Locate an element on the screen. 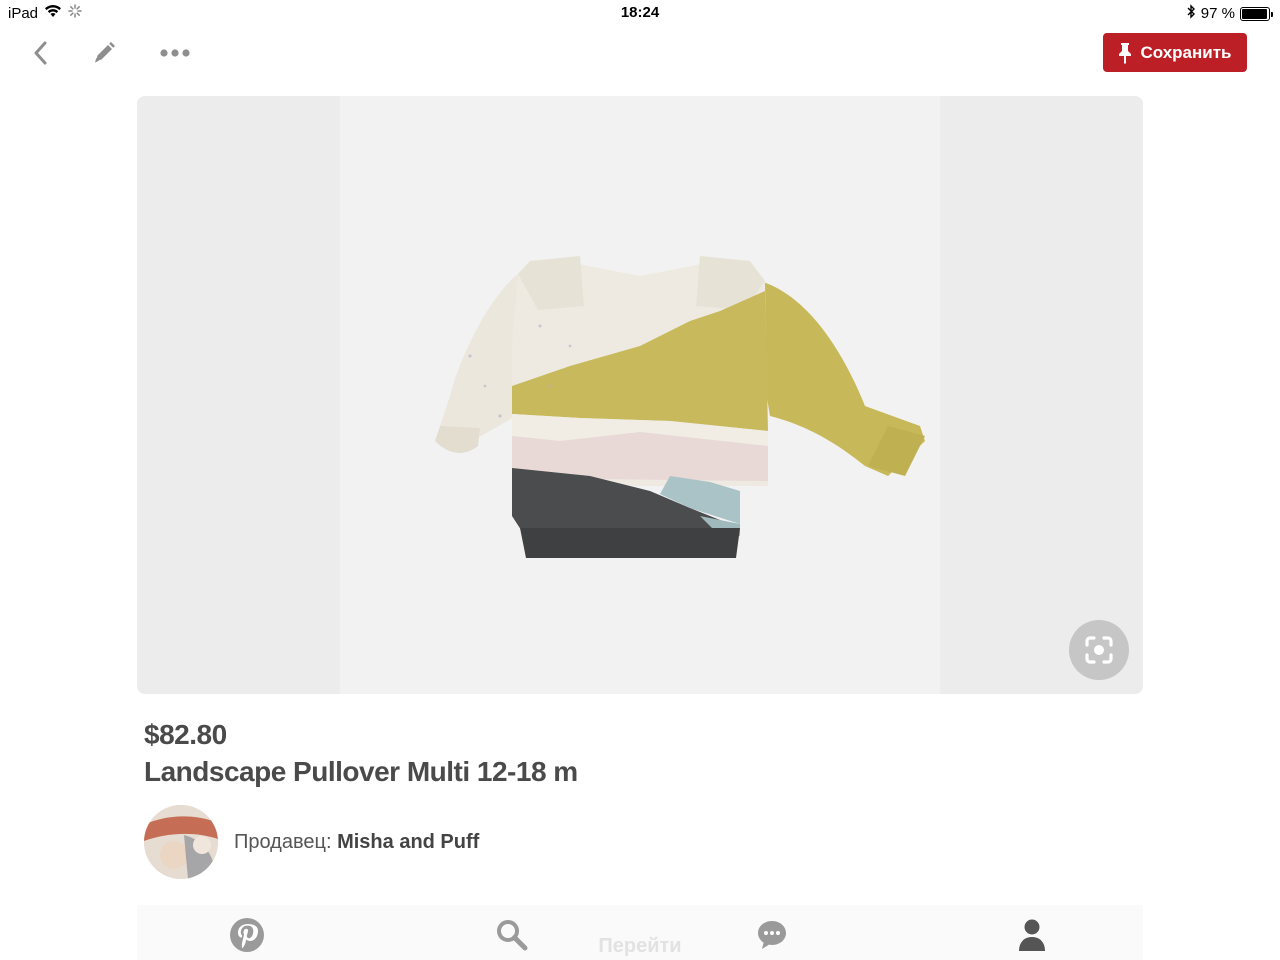  more-dots-icon is located at coordinates (175, 53).